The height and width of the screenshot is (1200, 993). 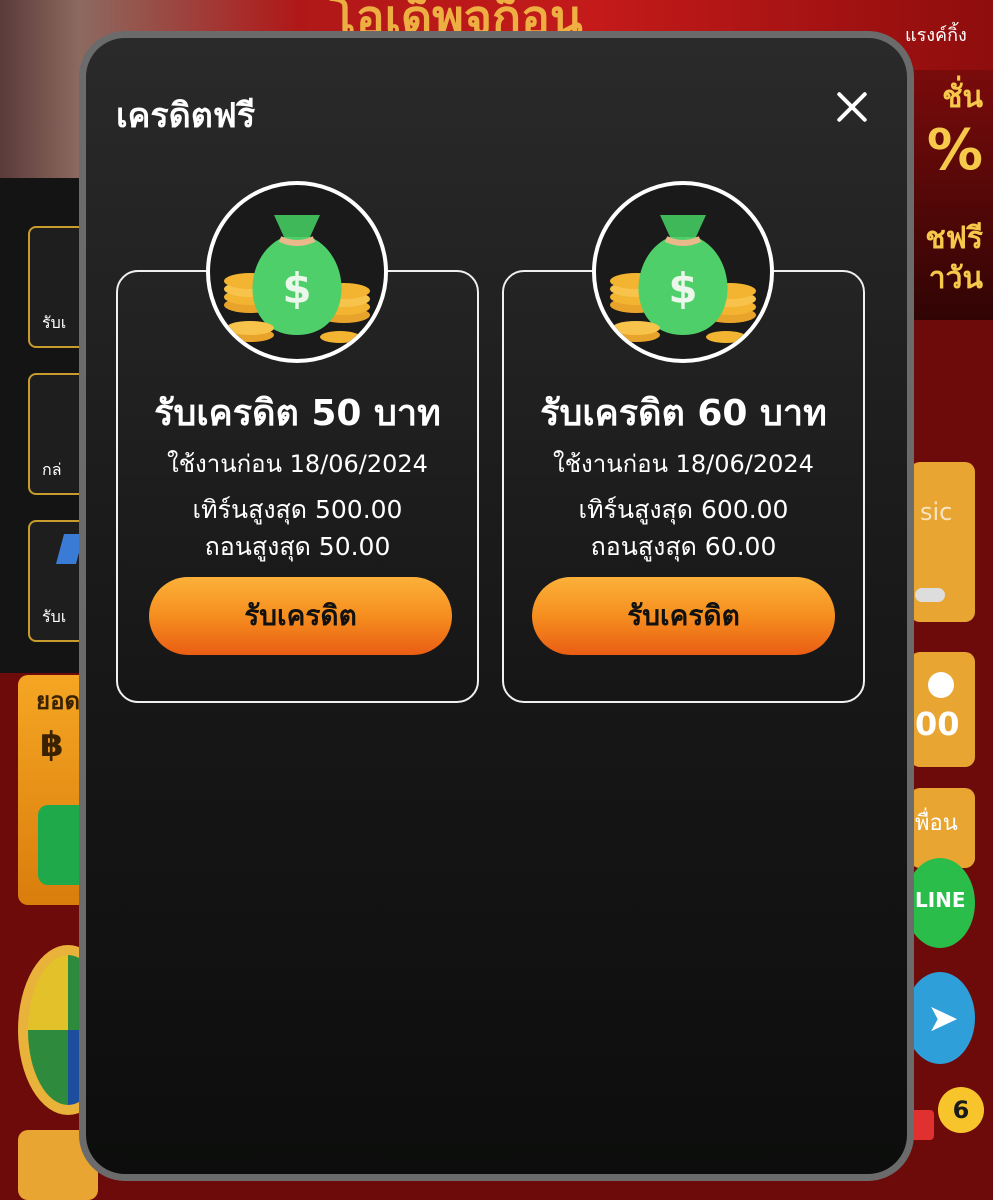 I want to click on side-menu-label: กล่, so click(x=52, y=469).